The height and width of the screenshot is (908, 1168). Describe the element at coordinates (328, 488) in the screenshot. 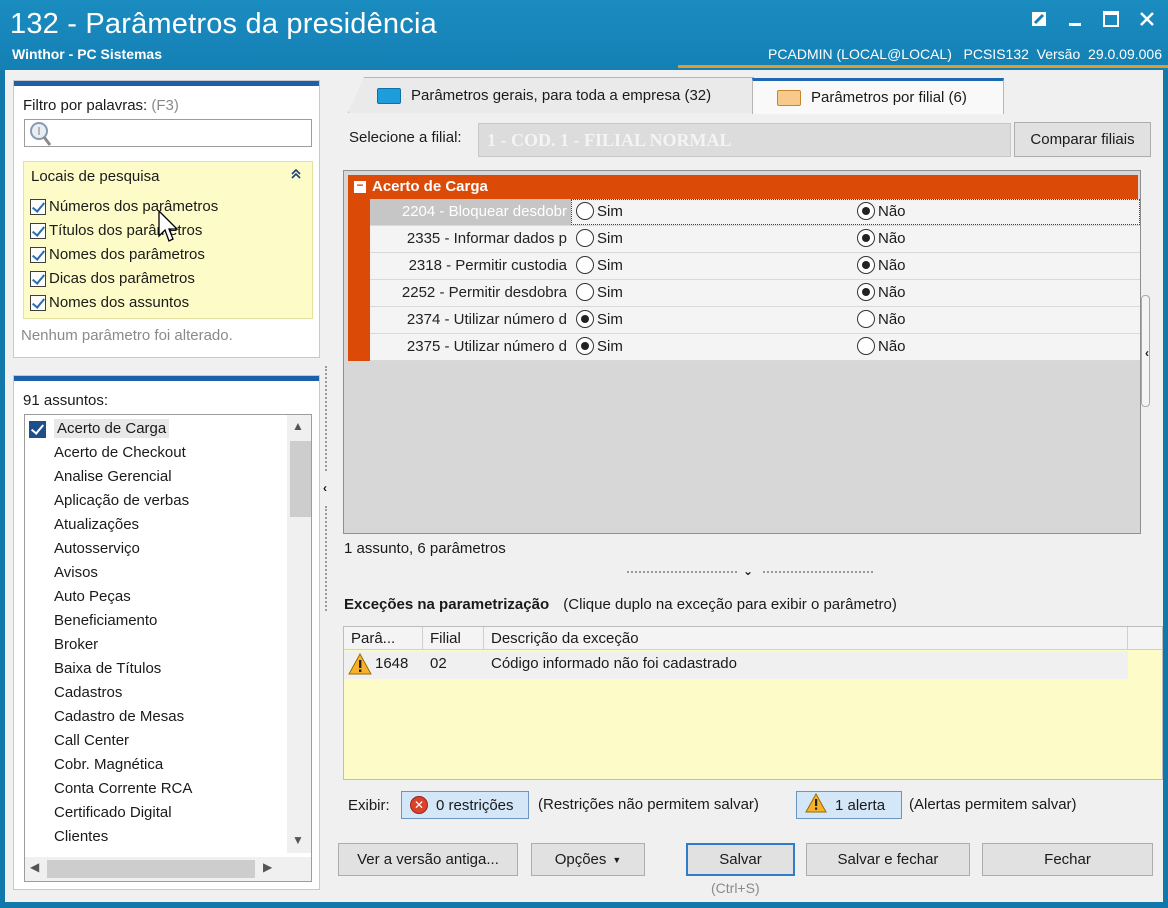

I see `panel-splitter: ‹` at that location.